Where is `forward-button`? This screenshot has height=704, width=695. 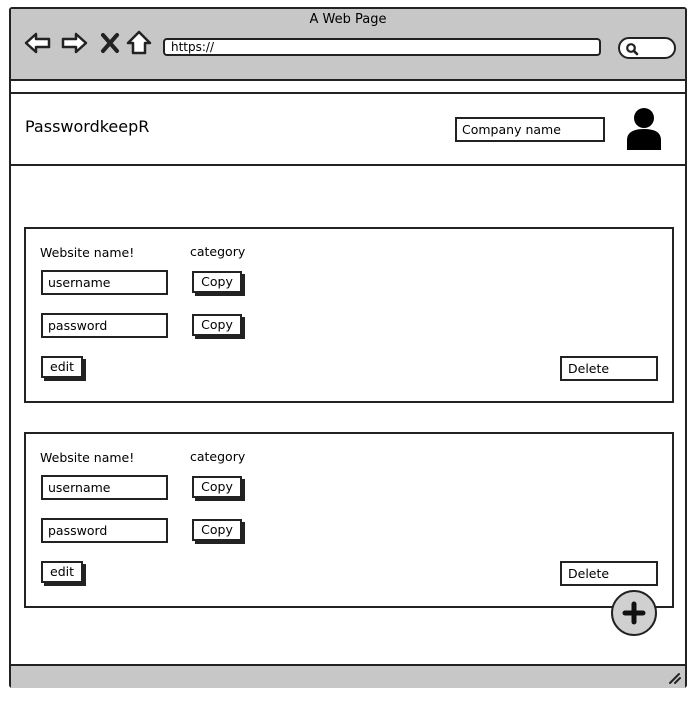
forward-button is located at coordinates (74, 43).